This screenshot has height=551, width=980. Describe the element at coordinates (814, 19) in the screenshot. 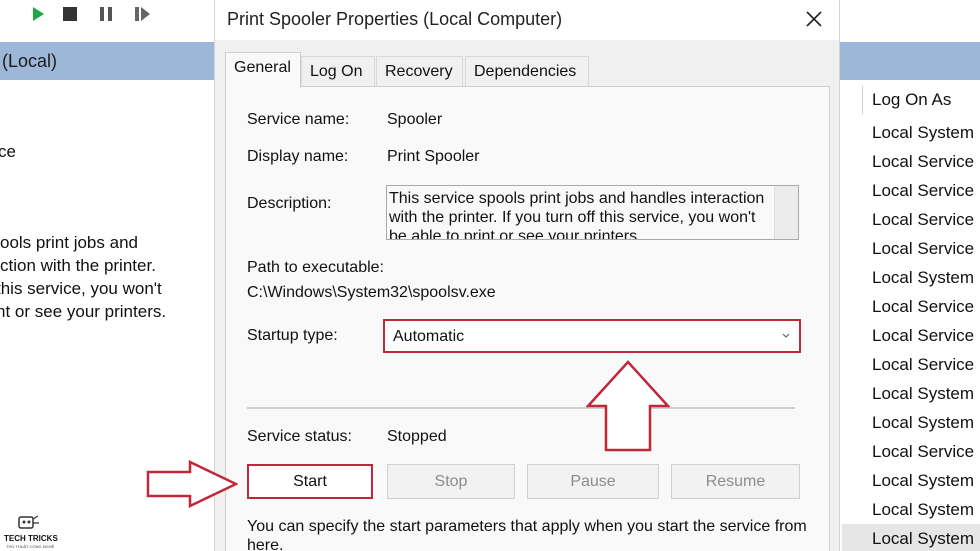

I see `close-icon` at that location.